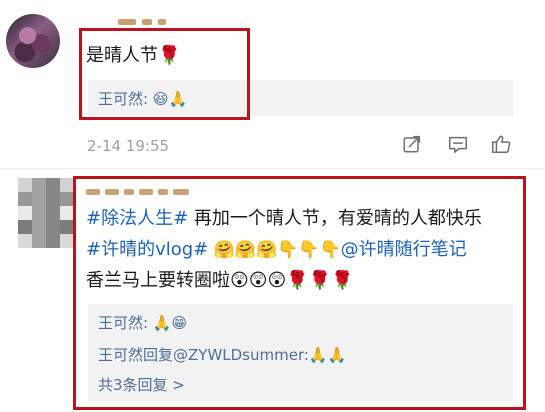  What do you see at coordinates (164, 74) in the screenshot?
I see `highlight-box` at bounding box center [164, 74].